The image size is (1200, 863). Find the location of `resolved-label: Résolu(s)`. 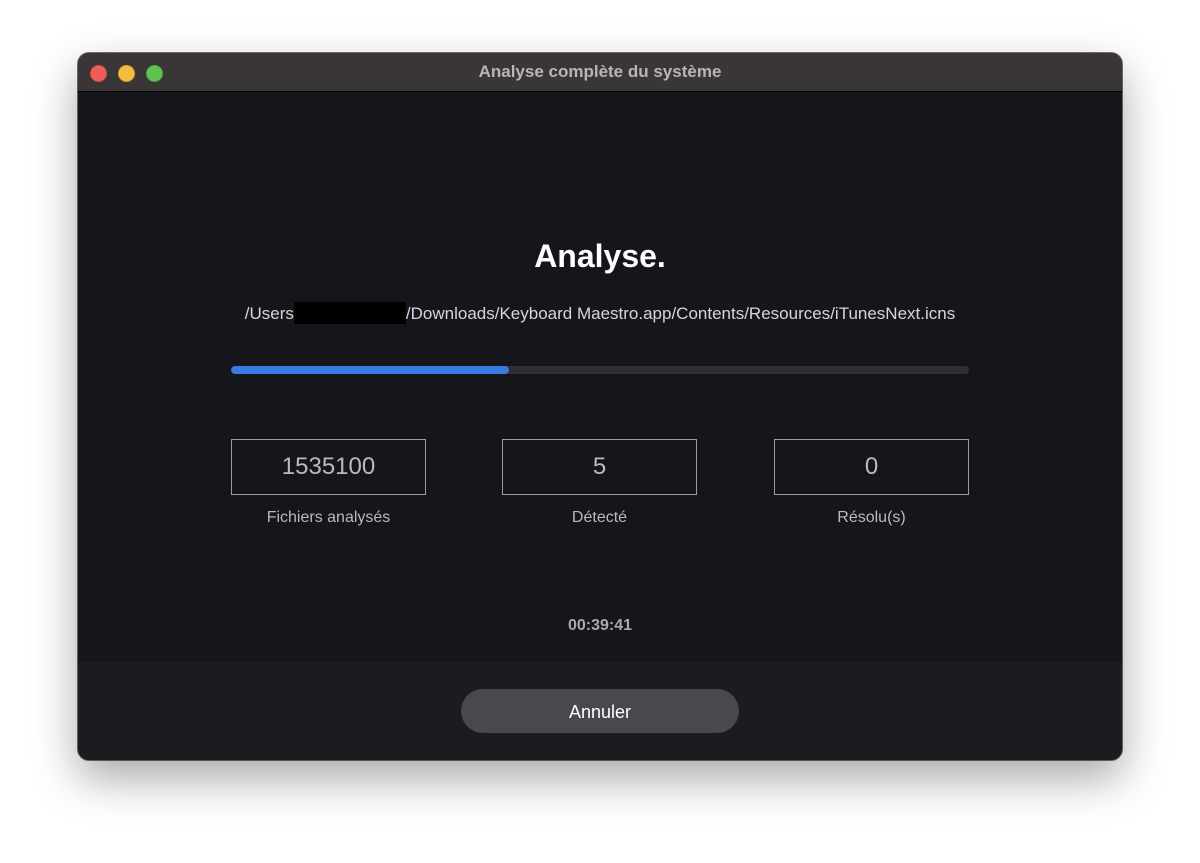

resolved-label: Résolu(s) is located at coordinates (871, 517).